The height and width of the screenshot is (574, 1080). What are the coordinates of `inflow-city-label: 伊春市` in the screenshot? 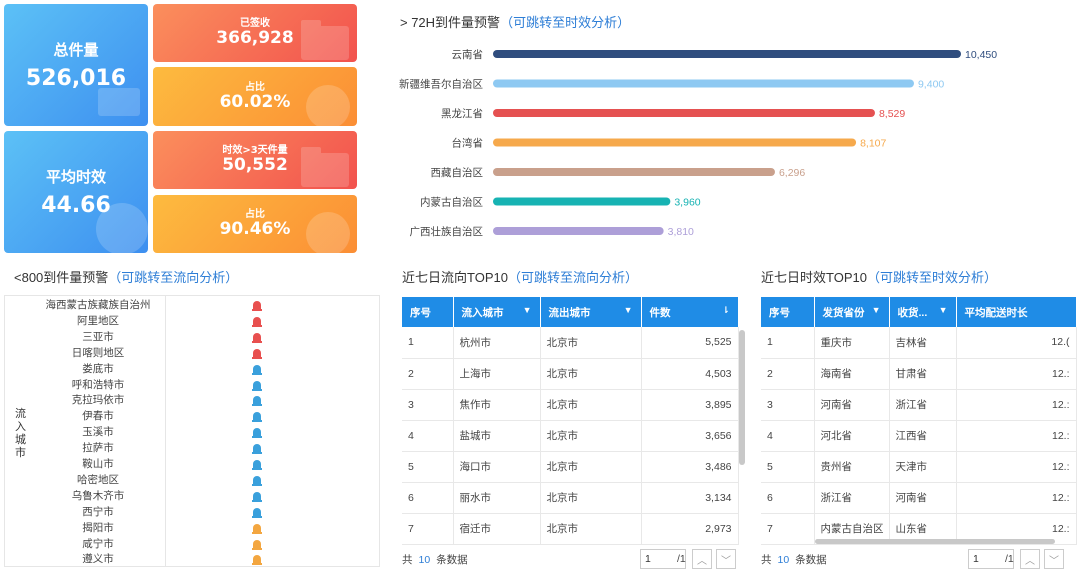 It's located at (98, 416).